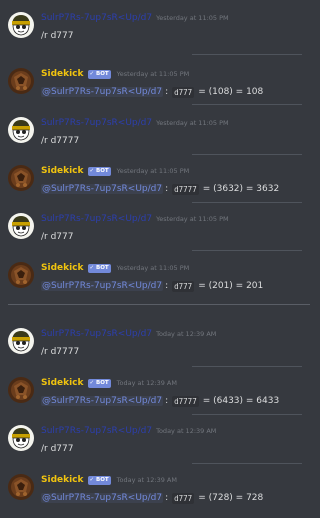 This screenshot has height=518, width=320. I want to click on day-divider, so click(159, 304).